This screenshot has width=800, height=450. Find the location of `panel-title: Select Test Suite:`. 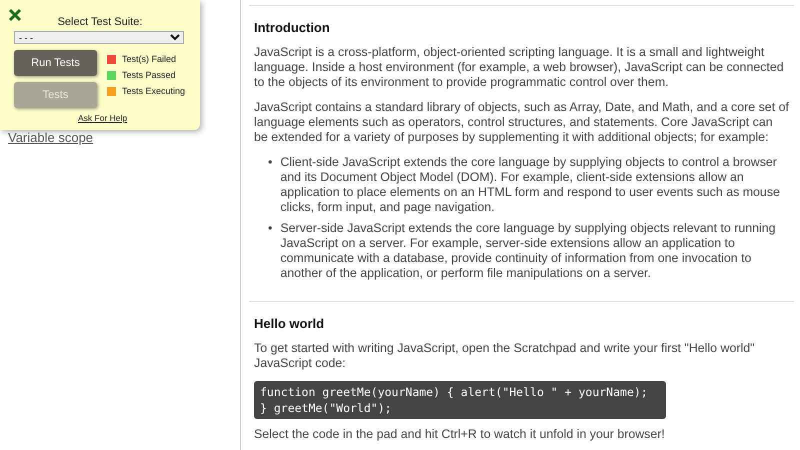

panel-title: Select Test Suite: is located at coordinates (100, 22).